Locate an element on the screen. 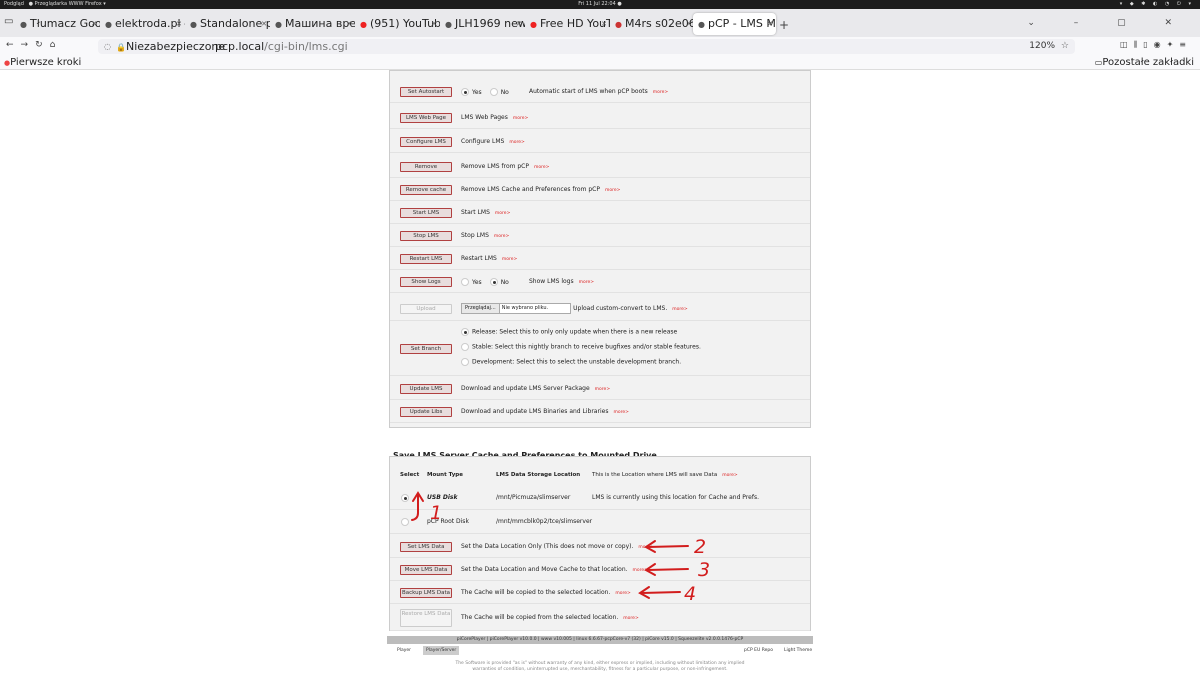 This screenshot has height=675, width=1200. footer-player-link: Player is located at coordinates (404, 650).